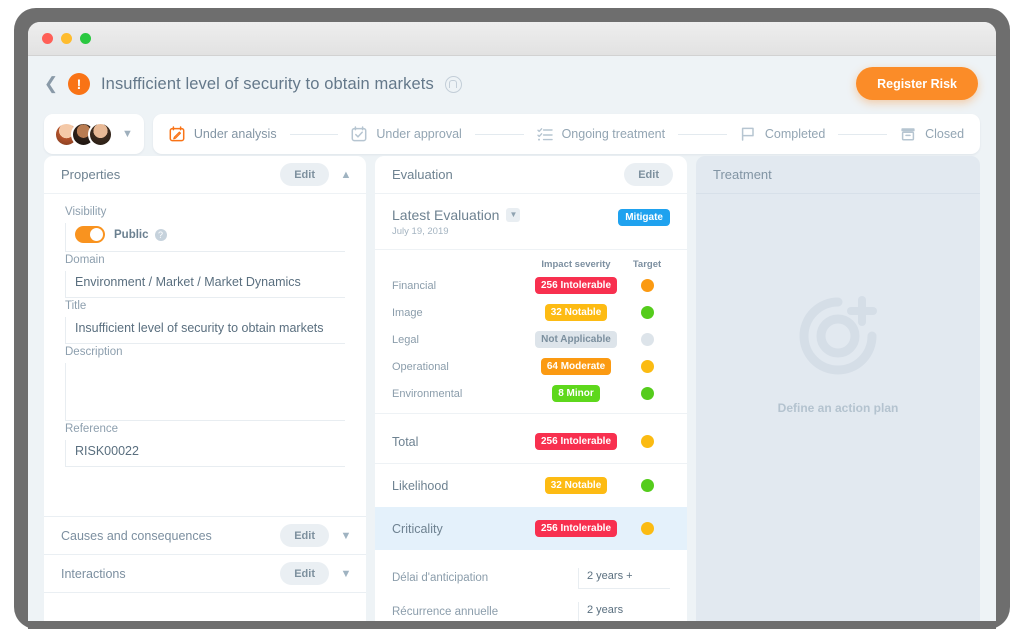 The image size is (1024, 637). I want to click on minimize-button, so click(66, 38).